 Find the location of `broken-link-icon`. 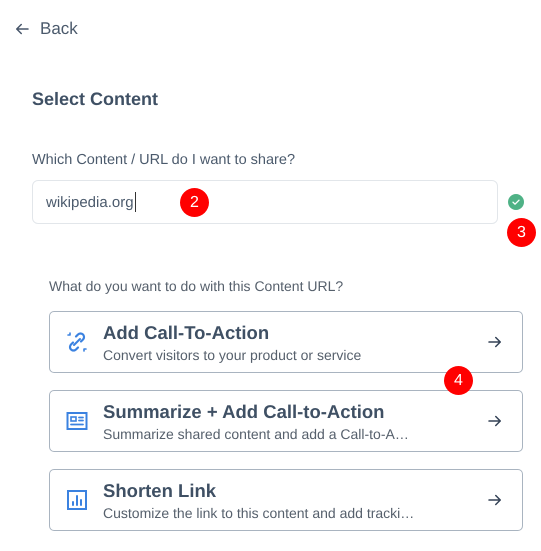

broken-link-icon is located at coordinates (77, 342).